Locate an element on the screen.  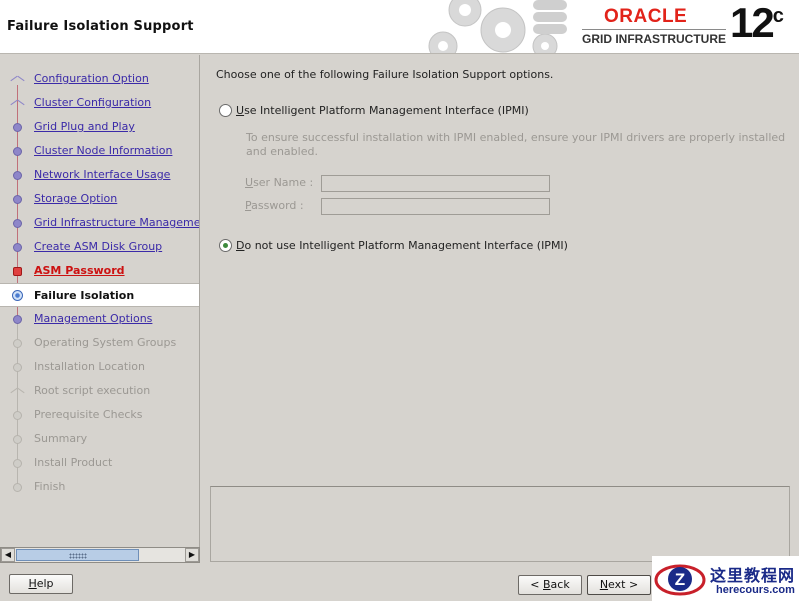
page-title: Failure Isolation Support is located at coordinates (100, 26).